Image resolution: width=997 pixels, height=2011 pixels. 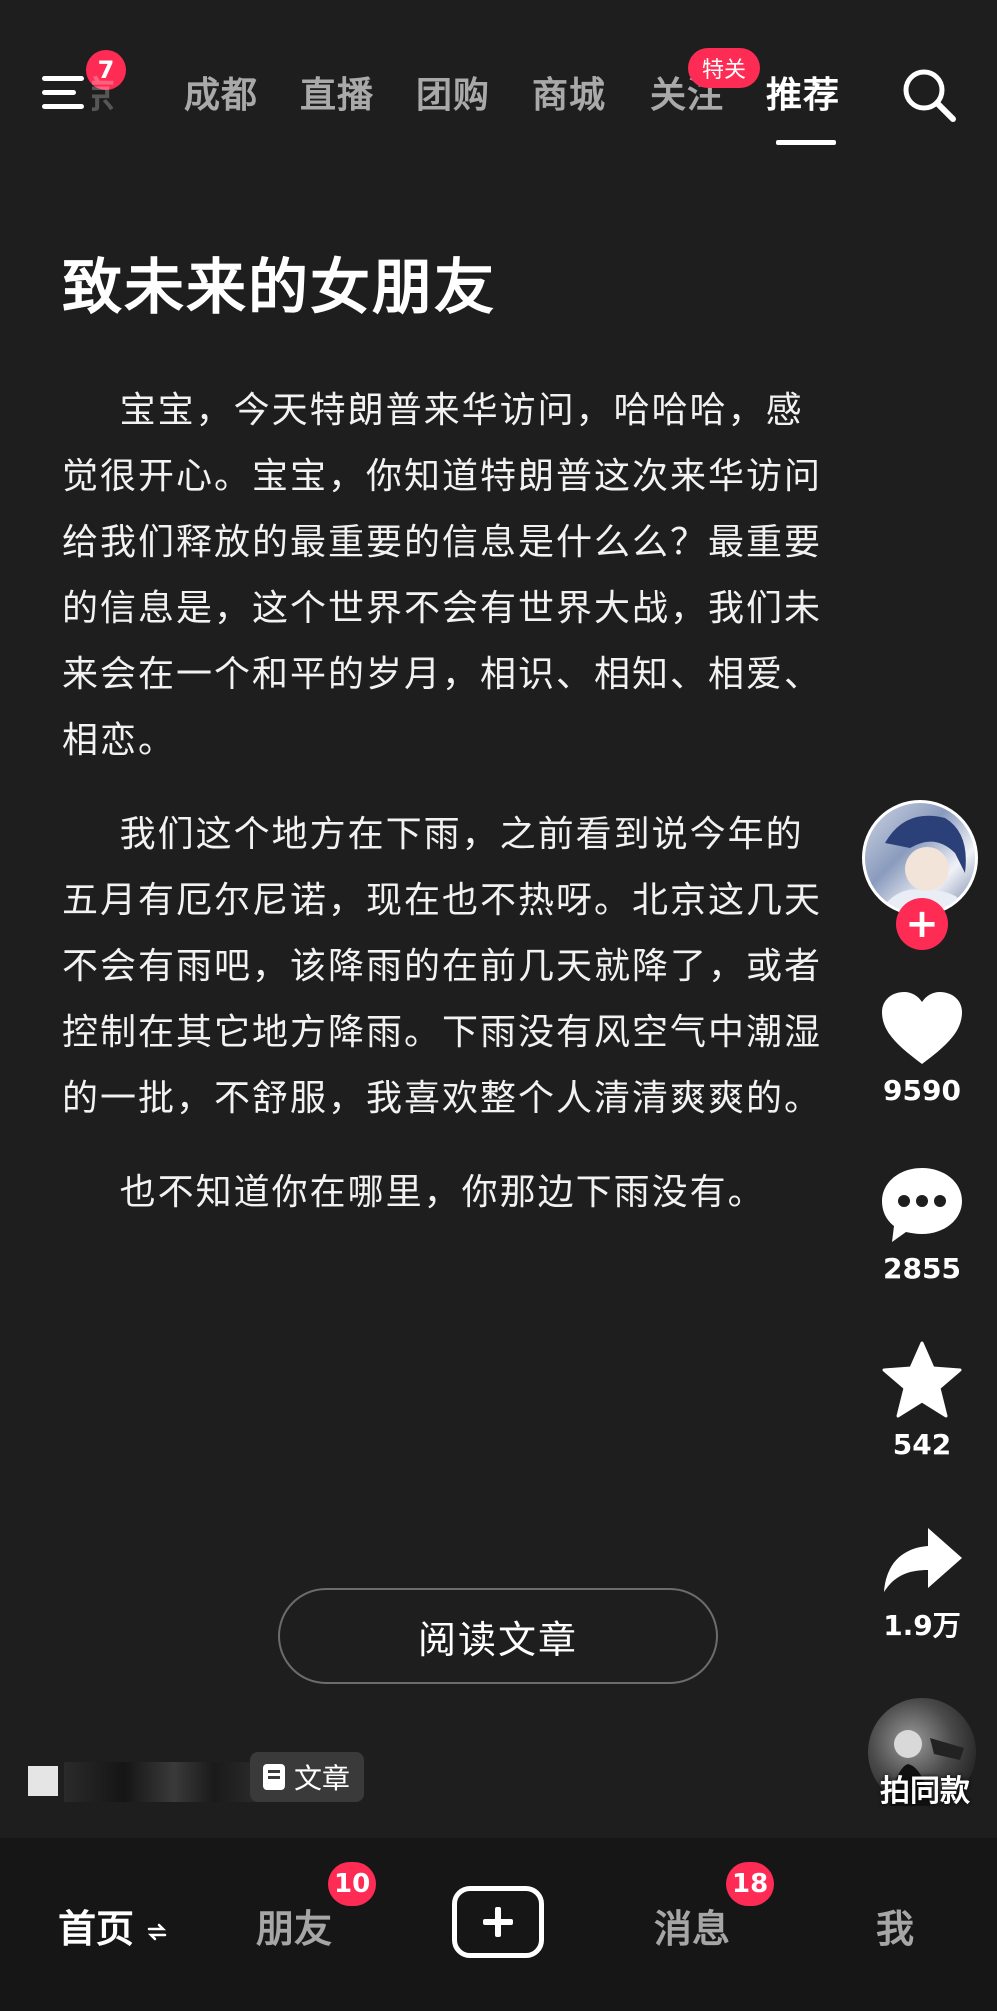 I want to click on share-action: 1.9万, so click(x=922, y=1584).